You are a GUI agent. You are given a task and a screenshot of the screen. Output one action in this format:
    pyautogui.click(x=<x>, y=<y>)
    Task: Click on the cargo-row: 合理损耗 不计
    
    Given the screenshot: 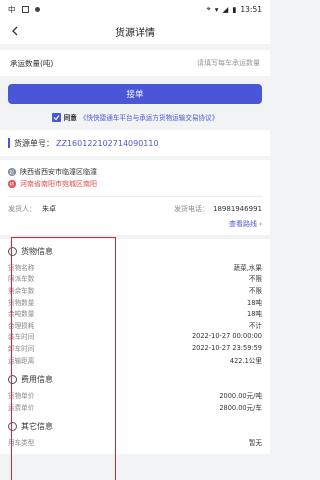 What is the action you would take?
    pyautogui.click(x=135, y=325)
    